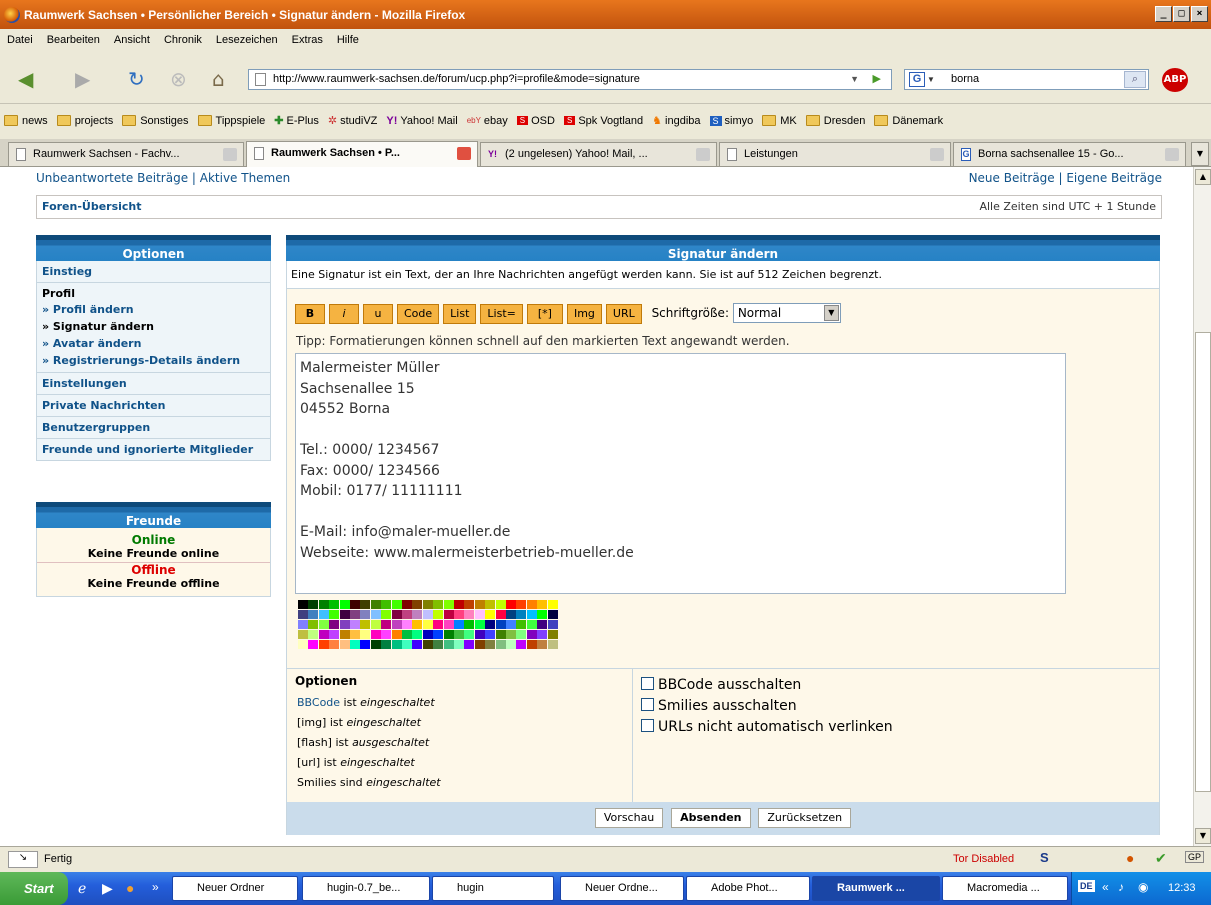 This screenshot has height=905, width=1211. Describe the element at coordinates (132, 40) in the screenshot. I see `menu-ansicht: Ansicht` at that location.